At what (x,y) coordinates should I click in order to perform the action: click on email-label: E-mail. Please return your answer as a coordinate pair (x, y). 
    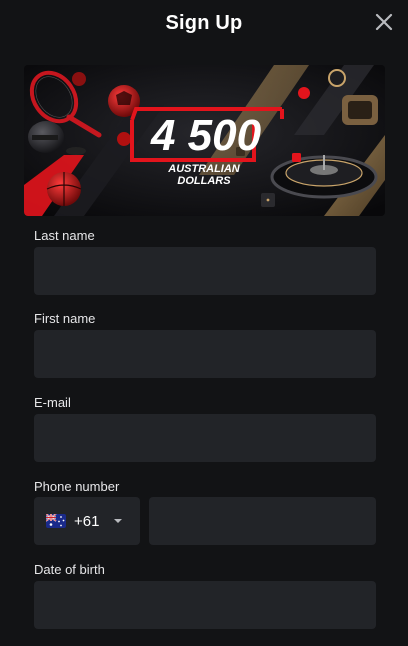
    Looking at the image, I should click on (52, 402).